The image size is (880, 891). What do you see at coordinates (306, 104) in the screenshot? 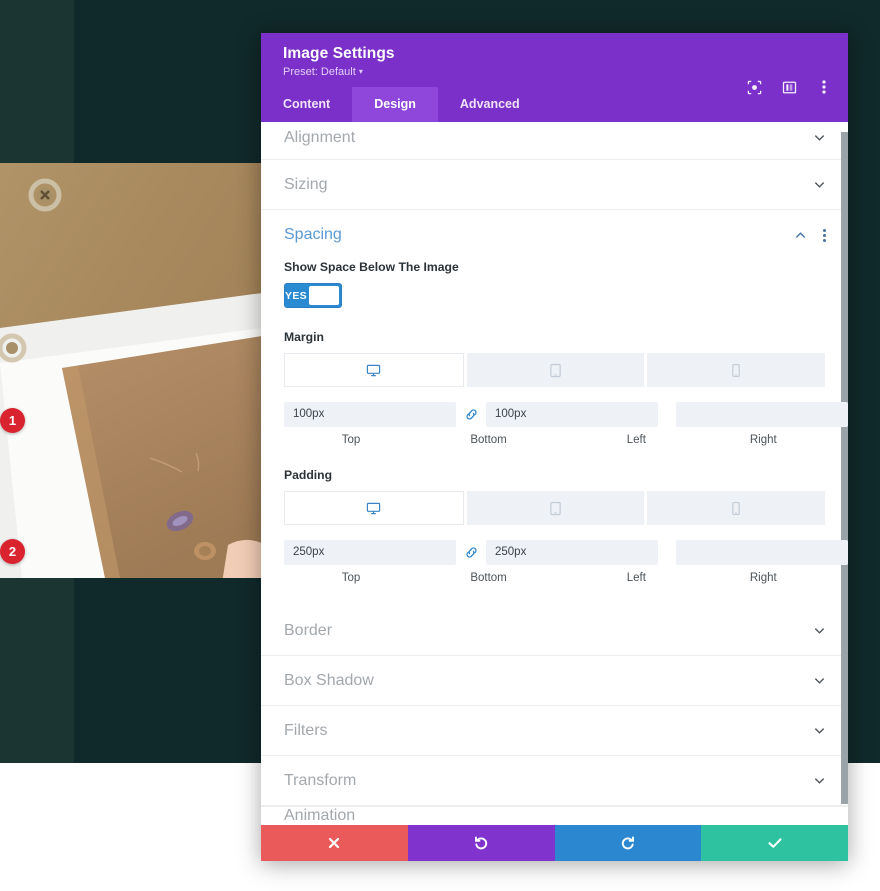
I see `tab-content: Content` at bounding box center [306, 104].